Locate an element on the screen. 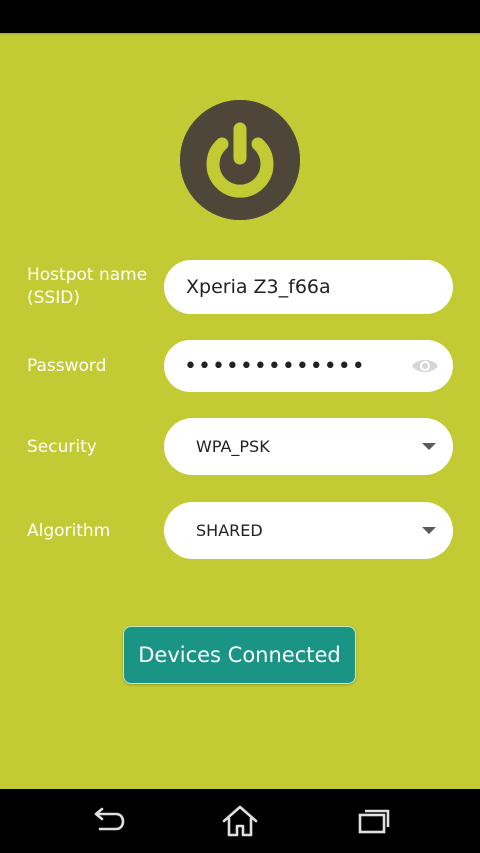  security-value: WPA_PSK is located at coordinates (233, 446).